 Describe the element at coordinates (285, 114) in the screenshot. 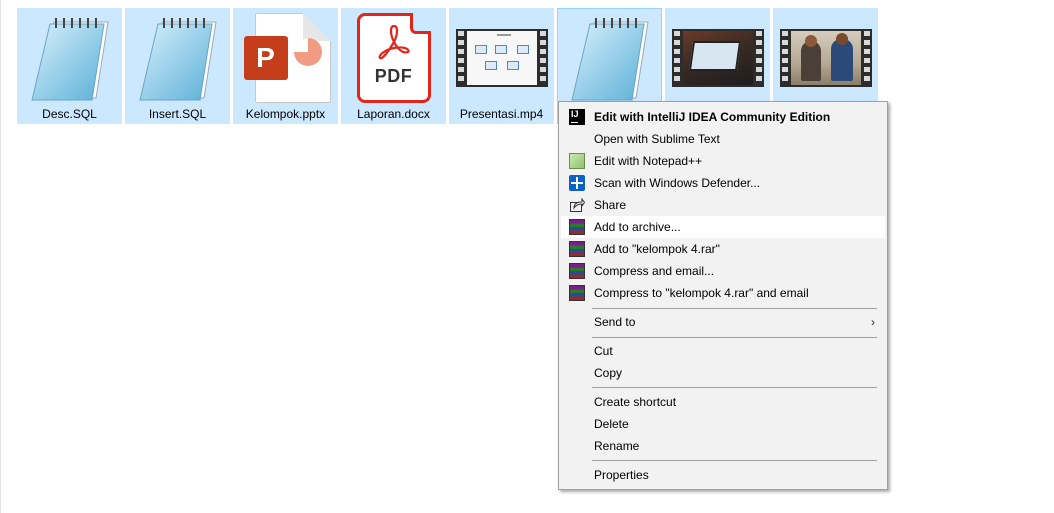

I see `file-name: Kelompok.pptx` at that location.